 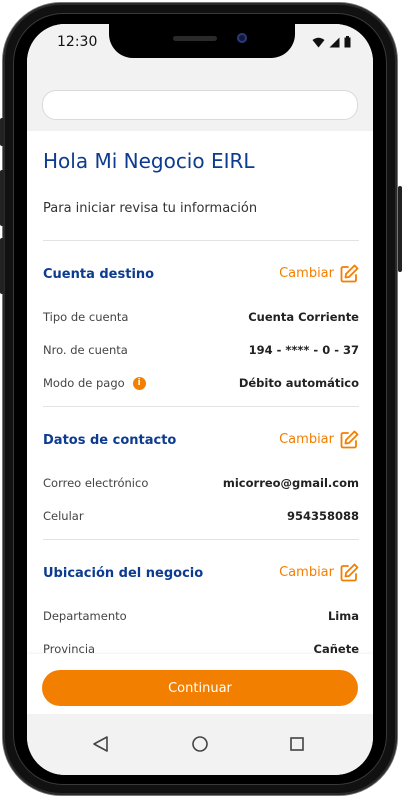 What do you see at coordinates (77, 42) in the screenshot?
I see `status-time: 12:30` at bounding box center [77, 42].